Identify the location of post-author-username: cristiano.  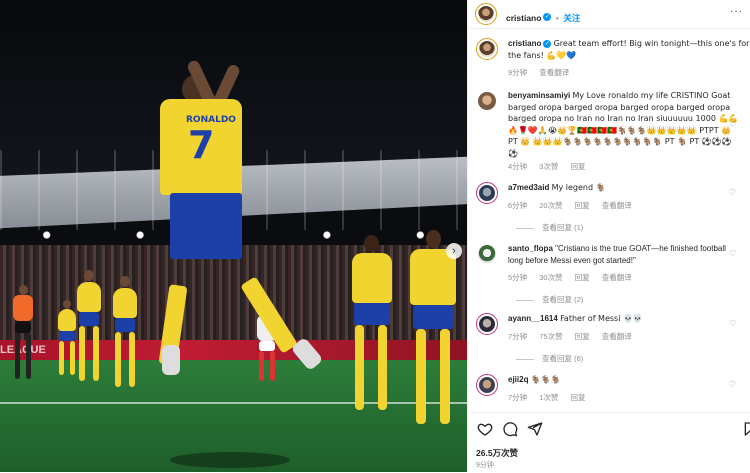
(523, 18).